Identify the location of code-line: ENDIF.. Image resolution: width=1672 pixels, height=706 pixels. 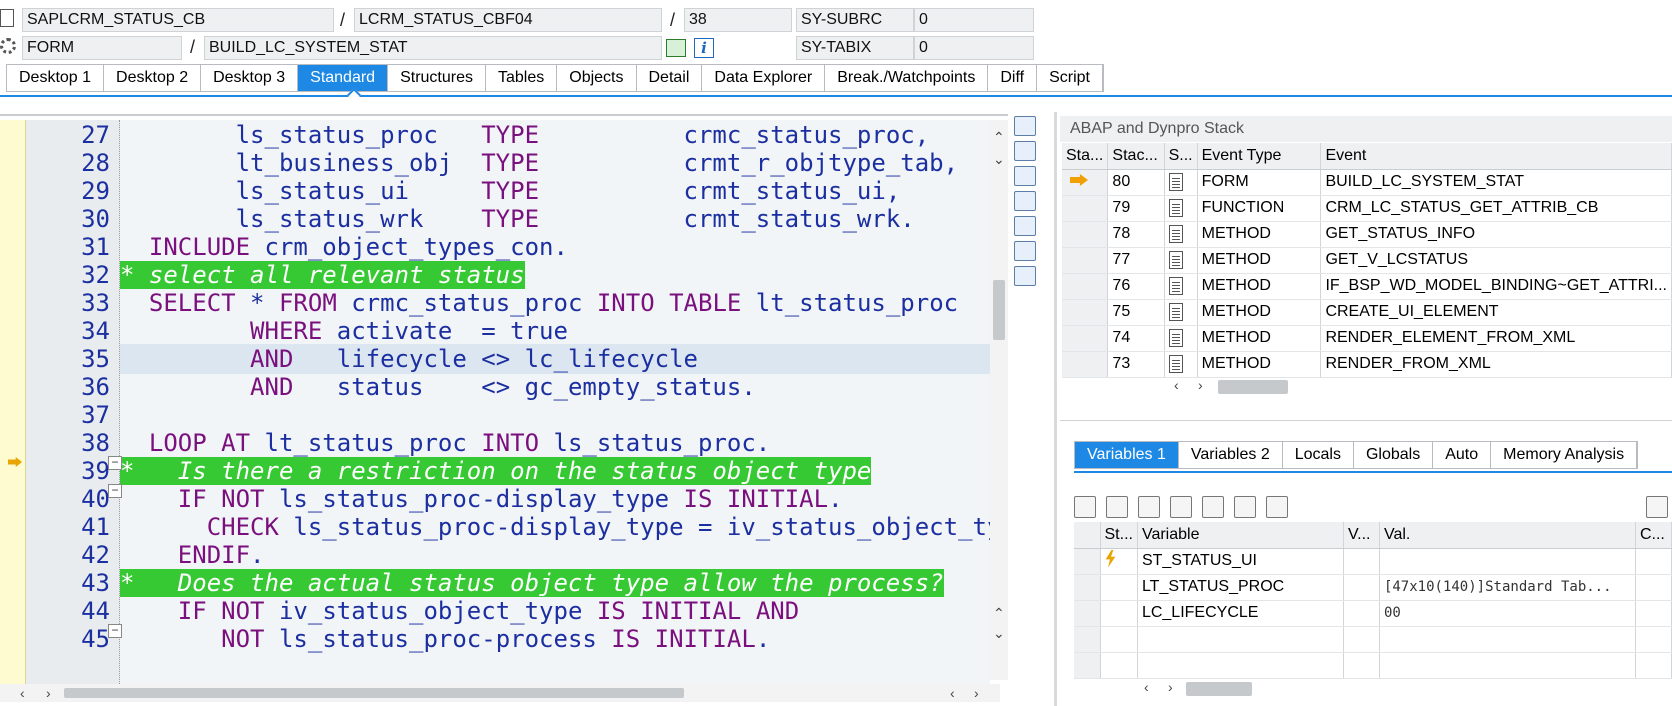
(555, 555).